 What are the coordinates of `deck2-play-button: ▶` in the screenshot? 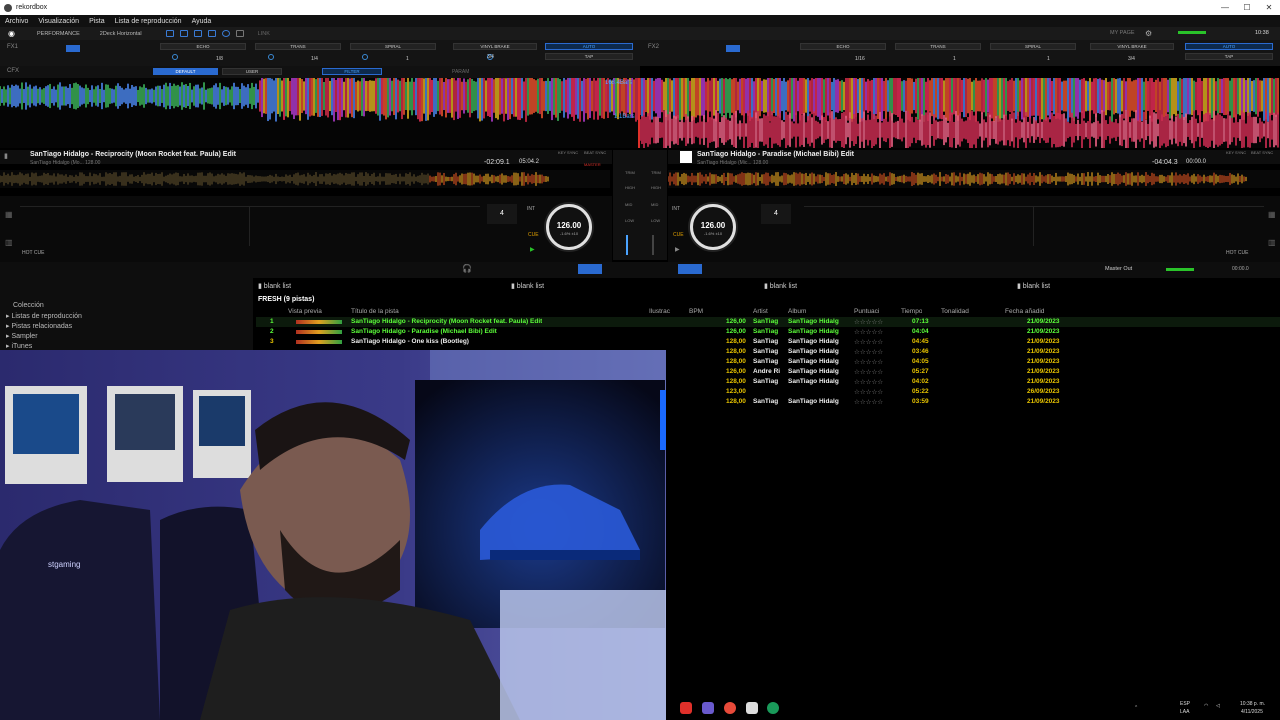 It's located at (677, 249).